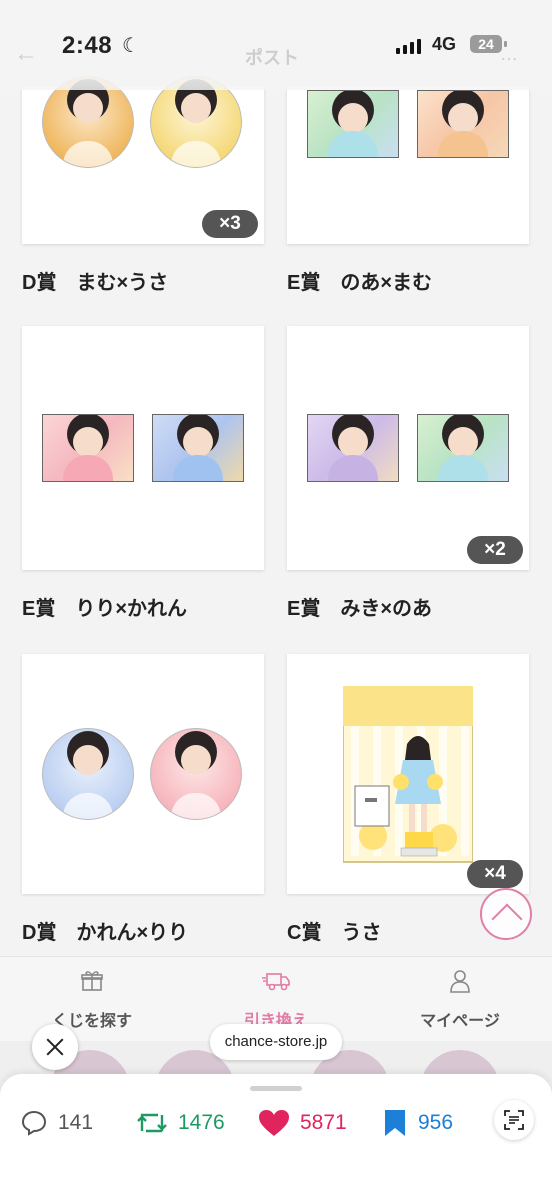  What do you see at coordinates (334, 933) in the screenshot?
I see `prize-label: C賞 うさ` at bounding box center [334, 933].